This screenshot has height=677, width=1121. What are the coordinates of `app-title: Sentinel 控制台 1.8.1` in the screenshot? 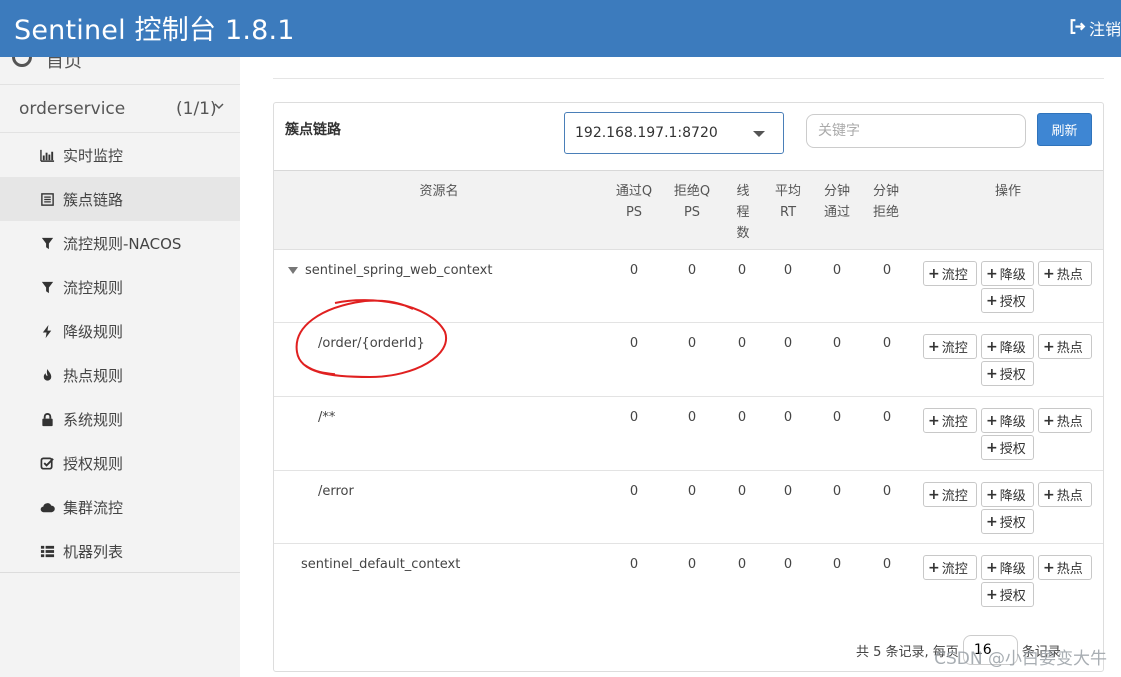 It's located at (154, 27).